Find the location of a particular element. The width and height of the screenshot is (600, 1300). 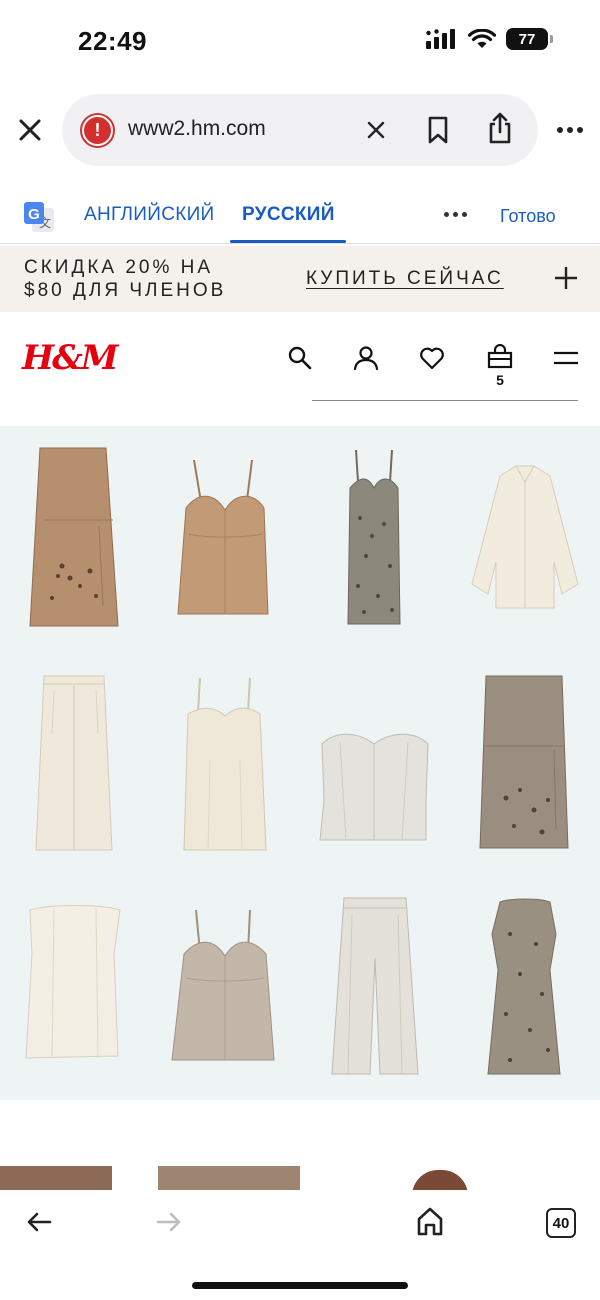

product-image-camisole-top is located at coordinates (223, 537).